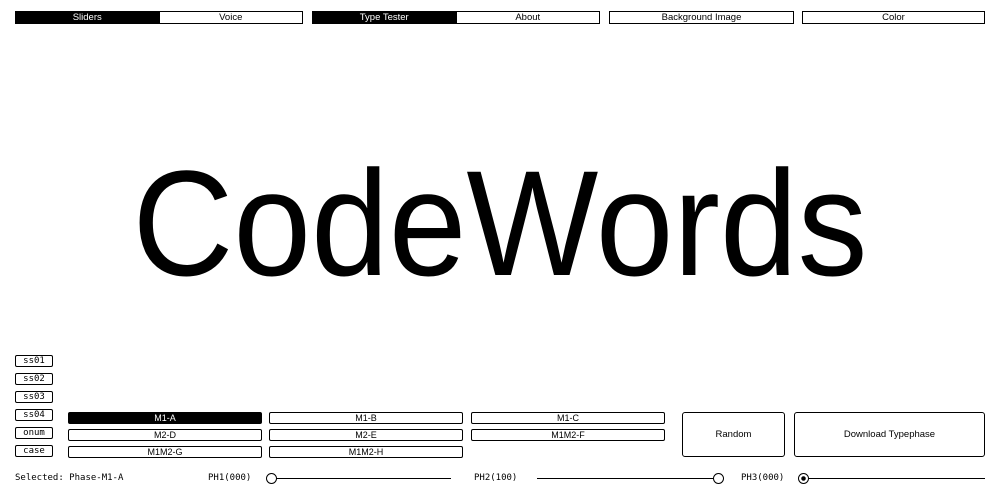  I want to click on phase-m1-b-button: M1-B, so click(366, 418).